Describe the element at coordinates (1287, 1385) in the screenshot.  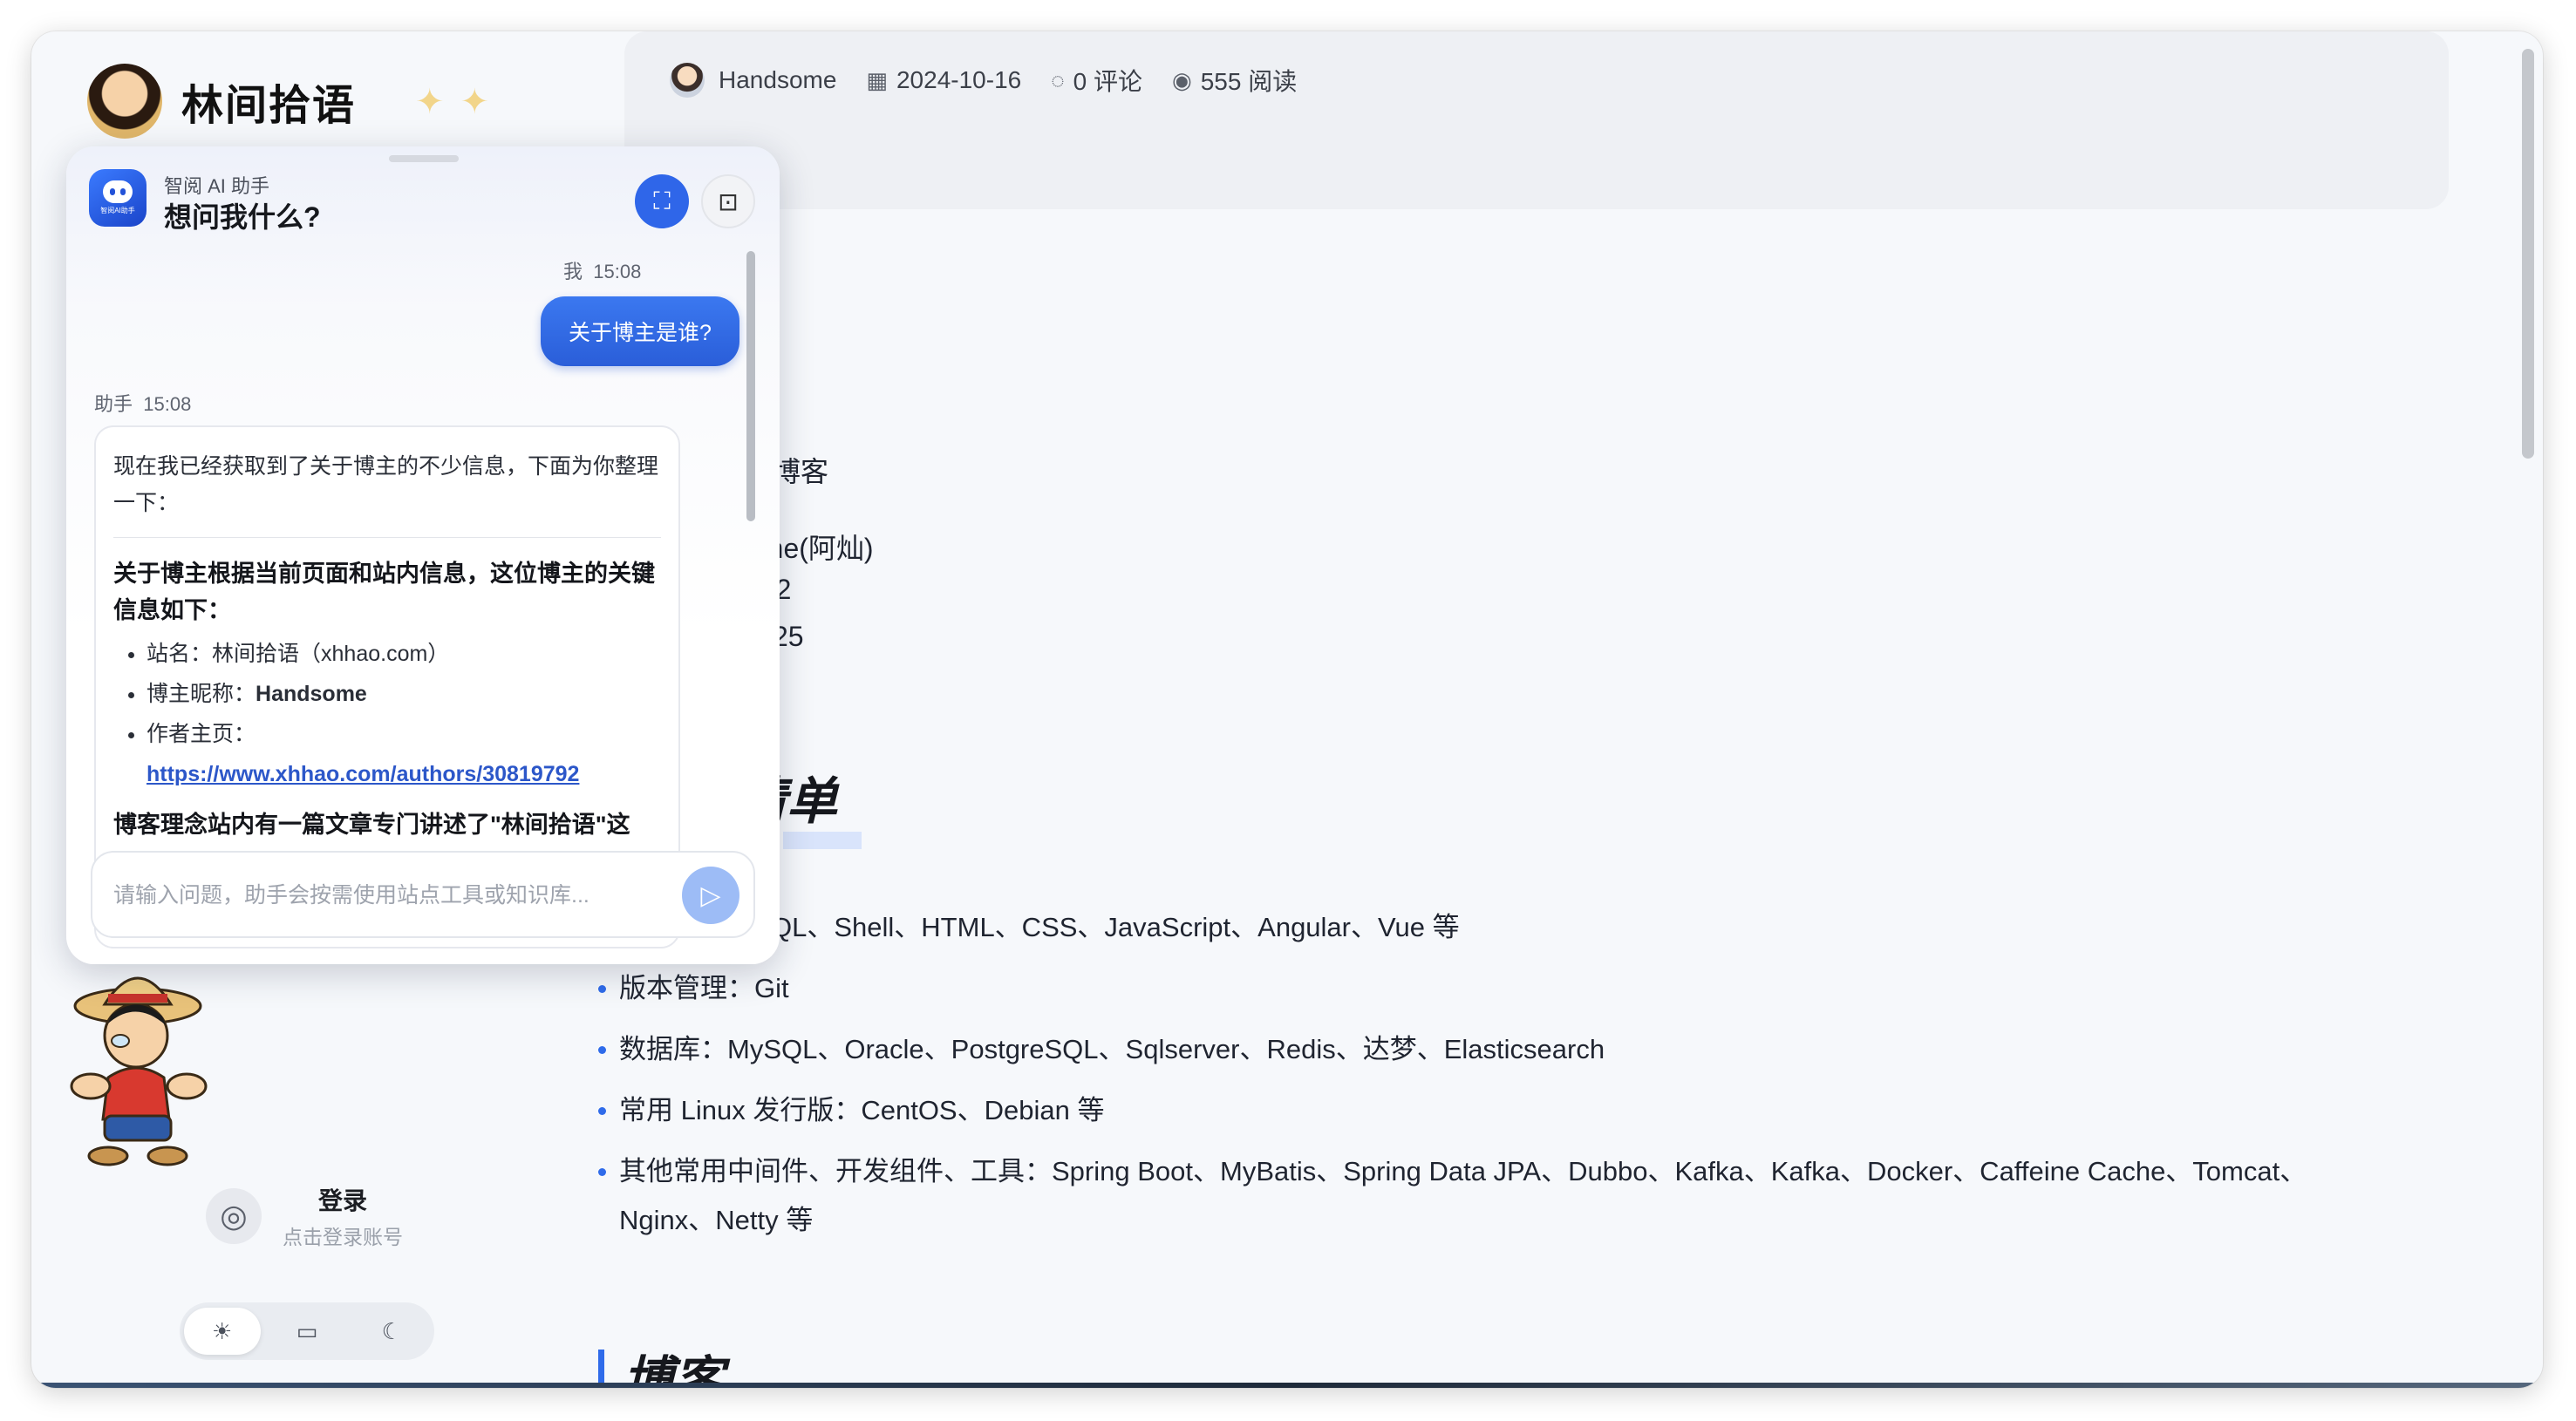
I see `bottom-edge` at that location.